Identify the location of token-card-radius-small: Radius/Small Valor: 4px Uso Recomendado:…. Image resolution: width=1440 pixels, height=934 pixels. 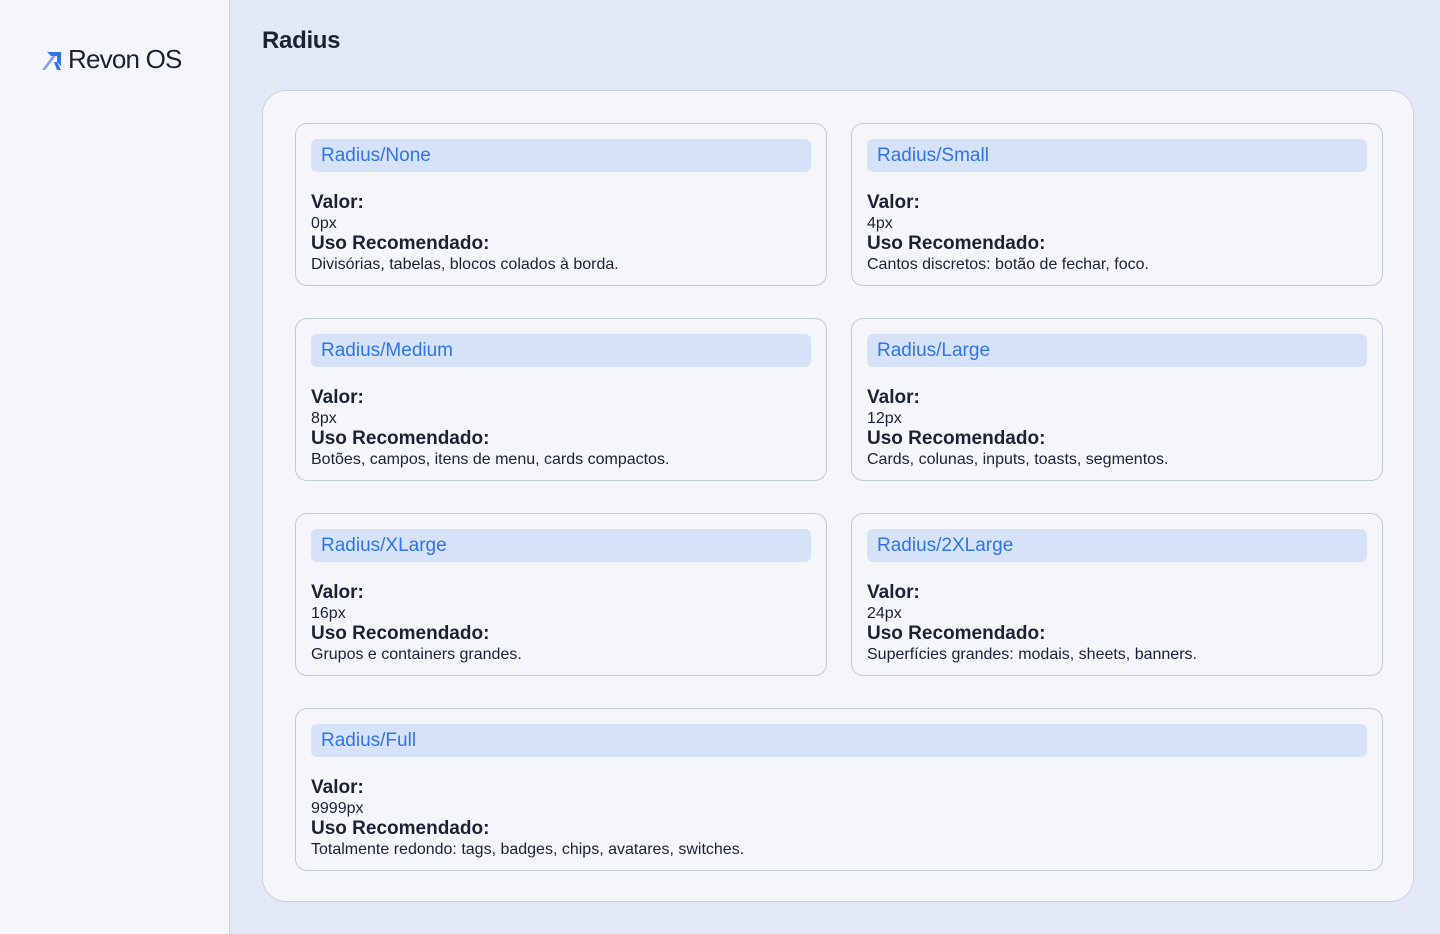
(1117, 204).